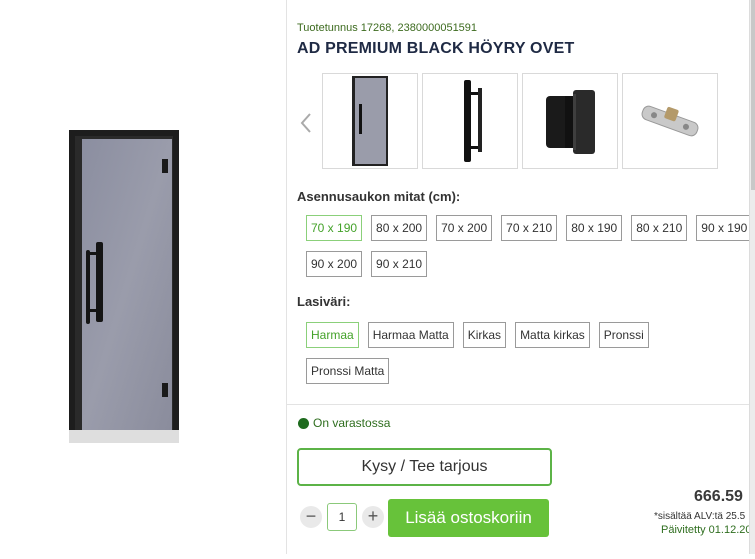 The image size is (755, 559). I want to click on glass-option: Pronssi Matta, so click(348, 371).